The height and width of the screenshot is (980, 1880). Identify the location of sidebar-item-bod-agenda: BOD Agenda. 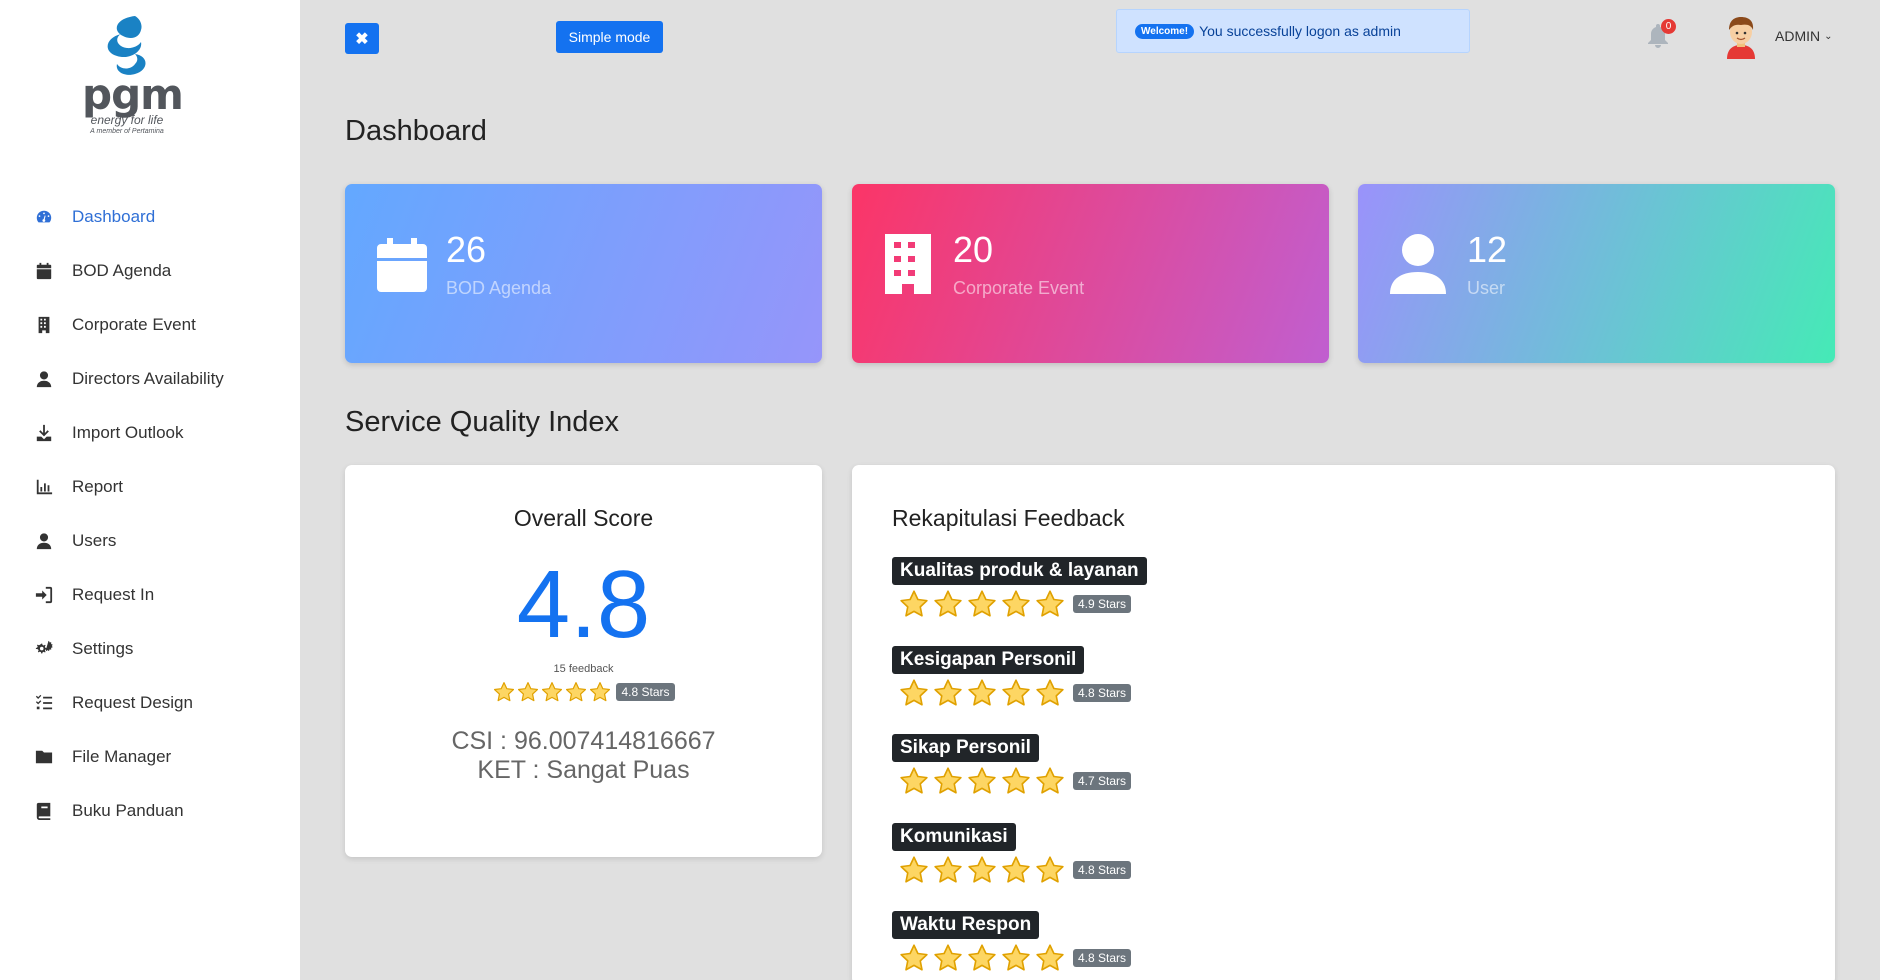
(150, 271).